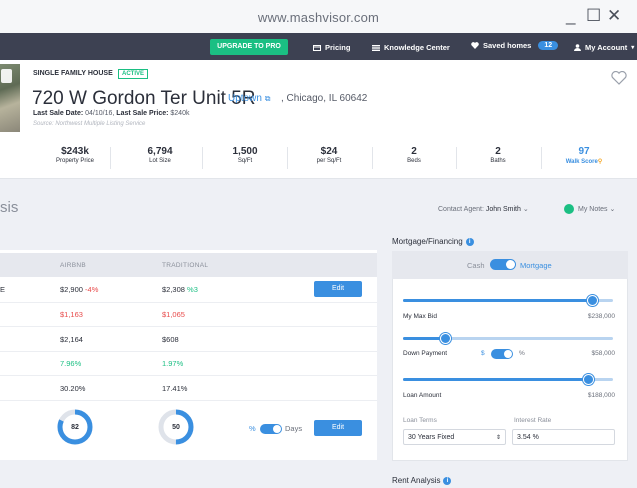 This screenshot has width=637, height=488. What do you see at coordinates (338, 47) in the screenshot?
I see `pricing-label: Pricing` at bounding box center [338, 47].